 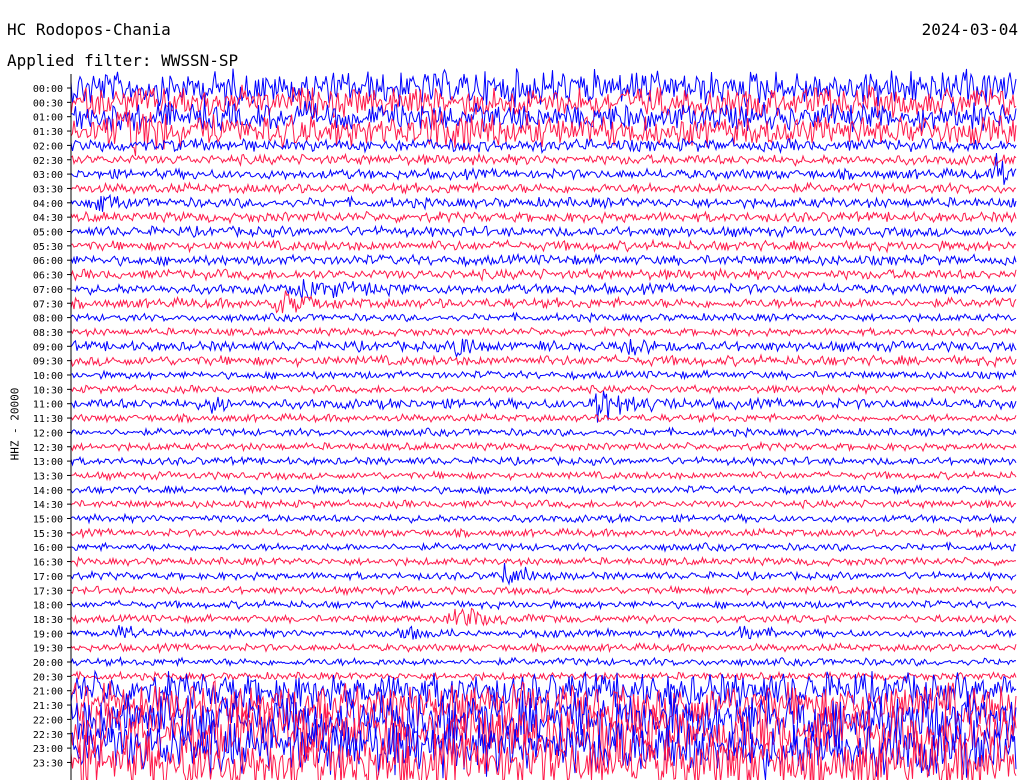 What do you see at coordinates (48, 118) in the screenshot?
I see `y-tick-label: 01:00` at bounding box center [48, 118].